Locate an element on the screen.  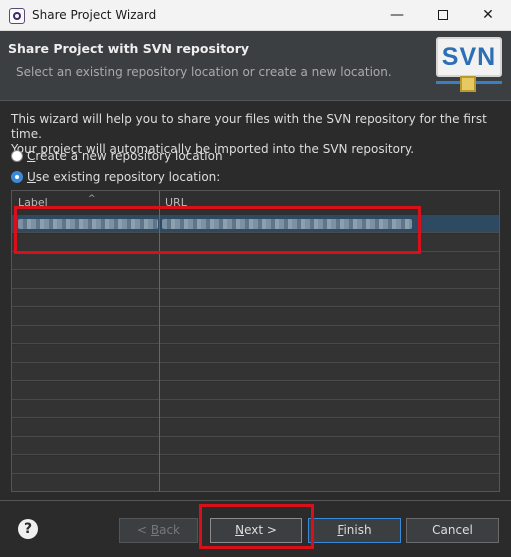
help-icon: ? is located at coordinates (28, 529).